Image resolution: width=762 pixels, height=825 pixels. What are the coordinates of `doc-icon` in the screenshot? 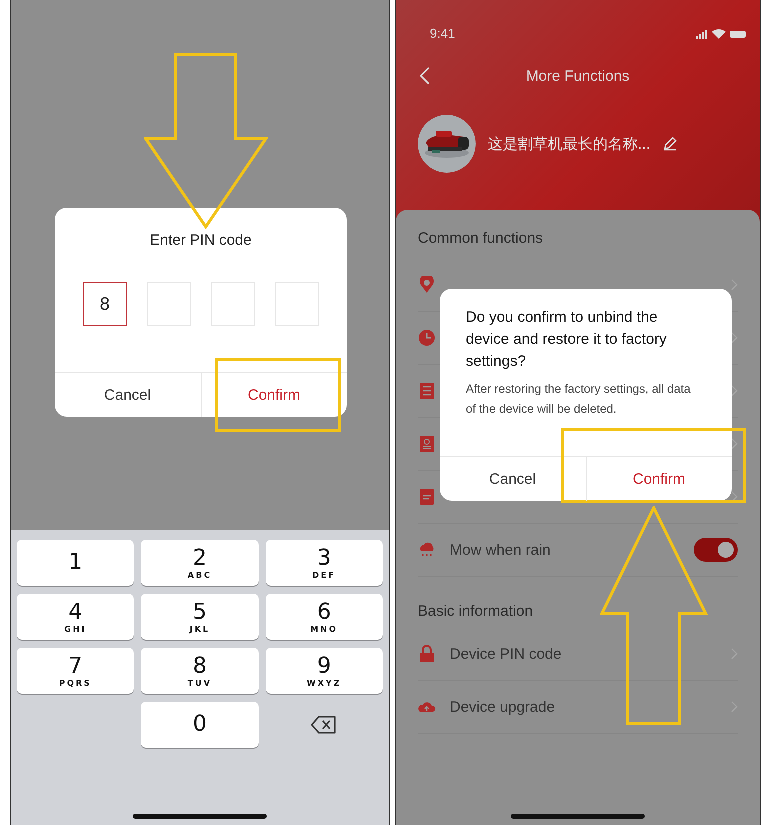 It's located at (427, 497).